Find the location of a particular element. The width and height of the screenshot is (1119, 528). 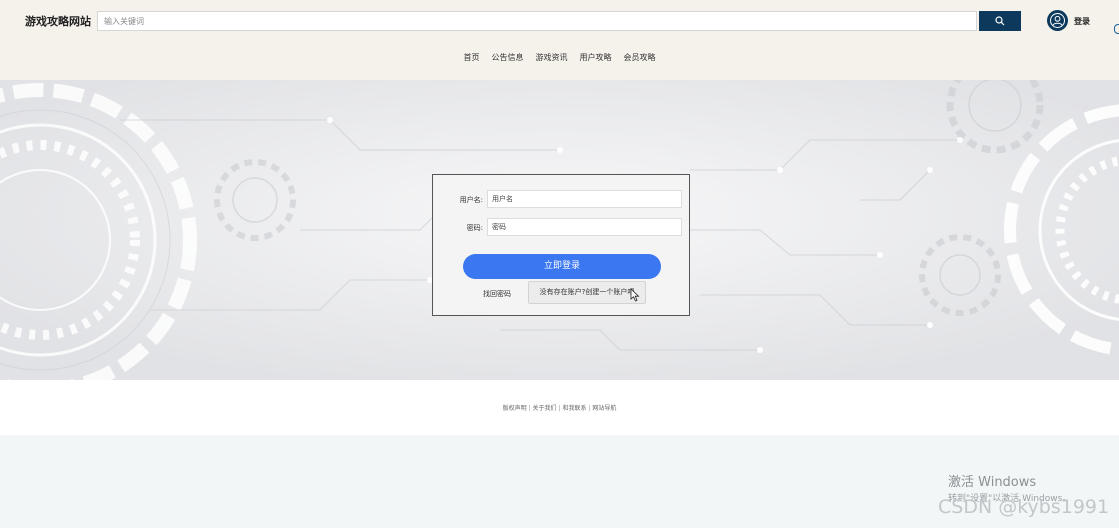

avatar is located at coordinates (1057, 20).